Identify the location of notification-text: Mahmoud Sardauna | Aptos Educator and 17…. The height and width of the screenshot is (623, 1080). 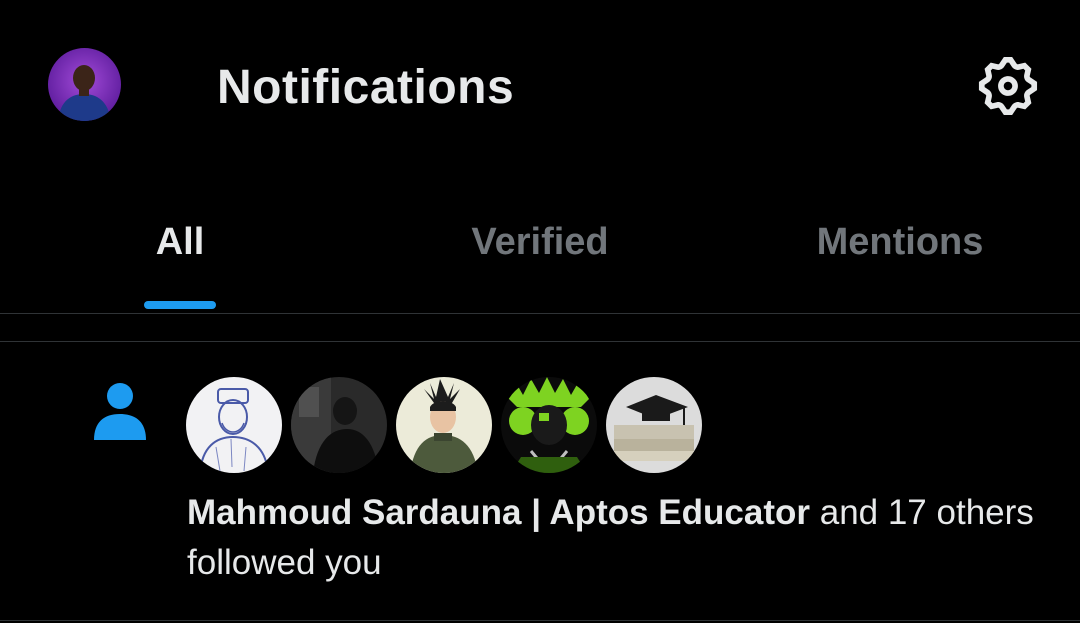
(617, 538).